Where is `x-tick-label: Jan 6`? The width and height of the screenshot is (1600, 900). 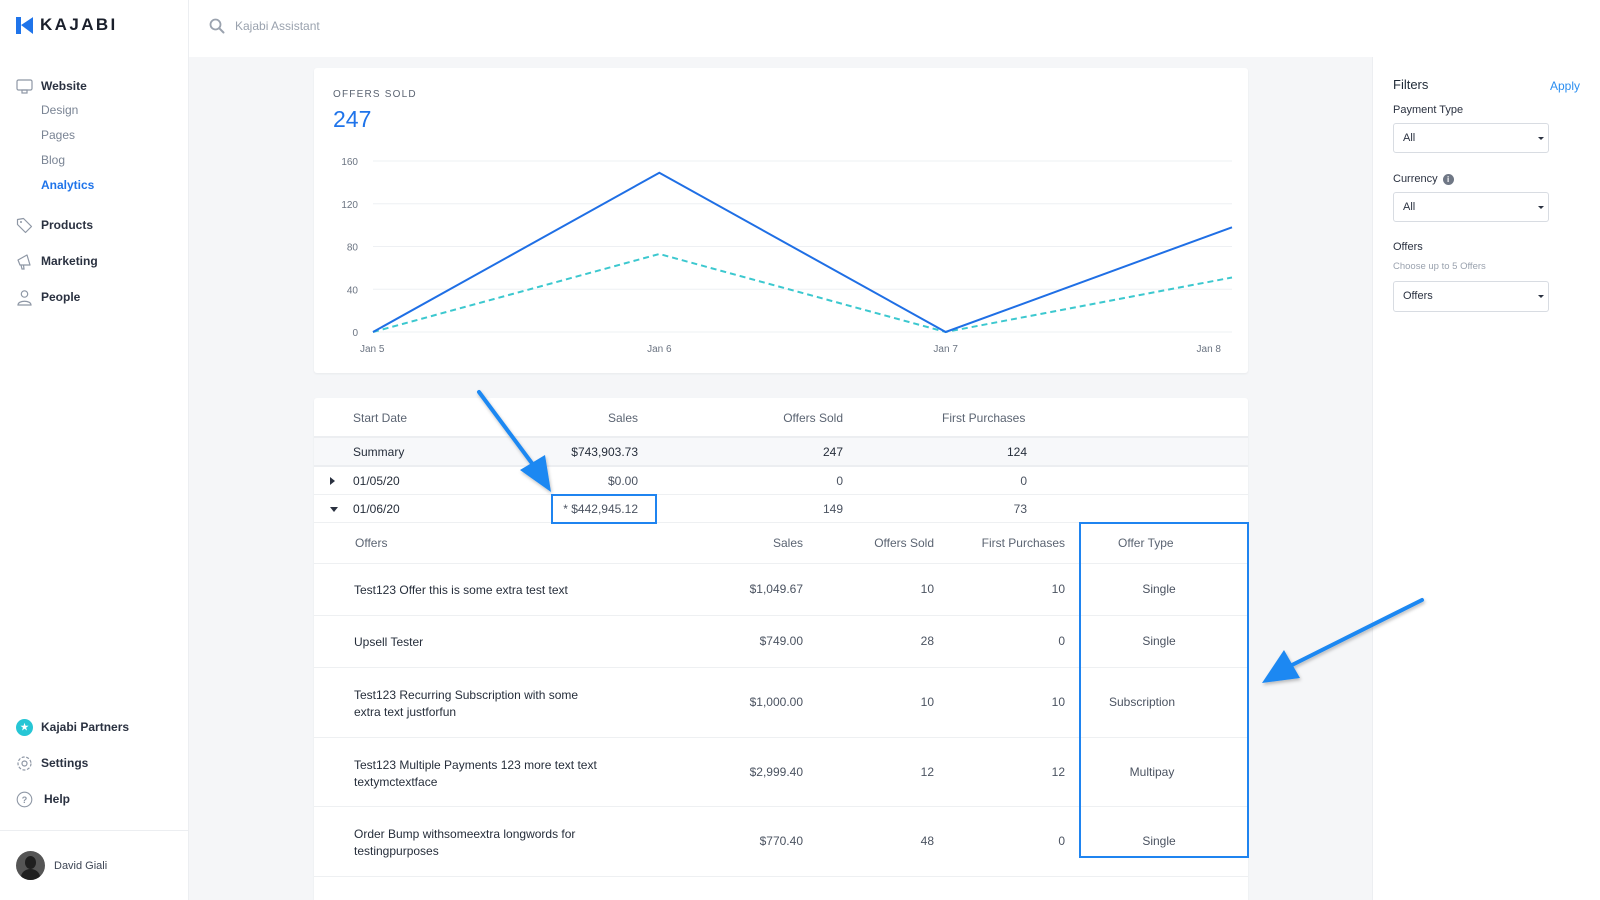 x-tick-label: Jan 6 is located at coordinates (659, 349).